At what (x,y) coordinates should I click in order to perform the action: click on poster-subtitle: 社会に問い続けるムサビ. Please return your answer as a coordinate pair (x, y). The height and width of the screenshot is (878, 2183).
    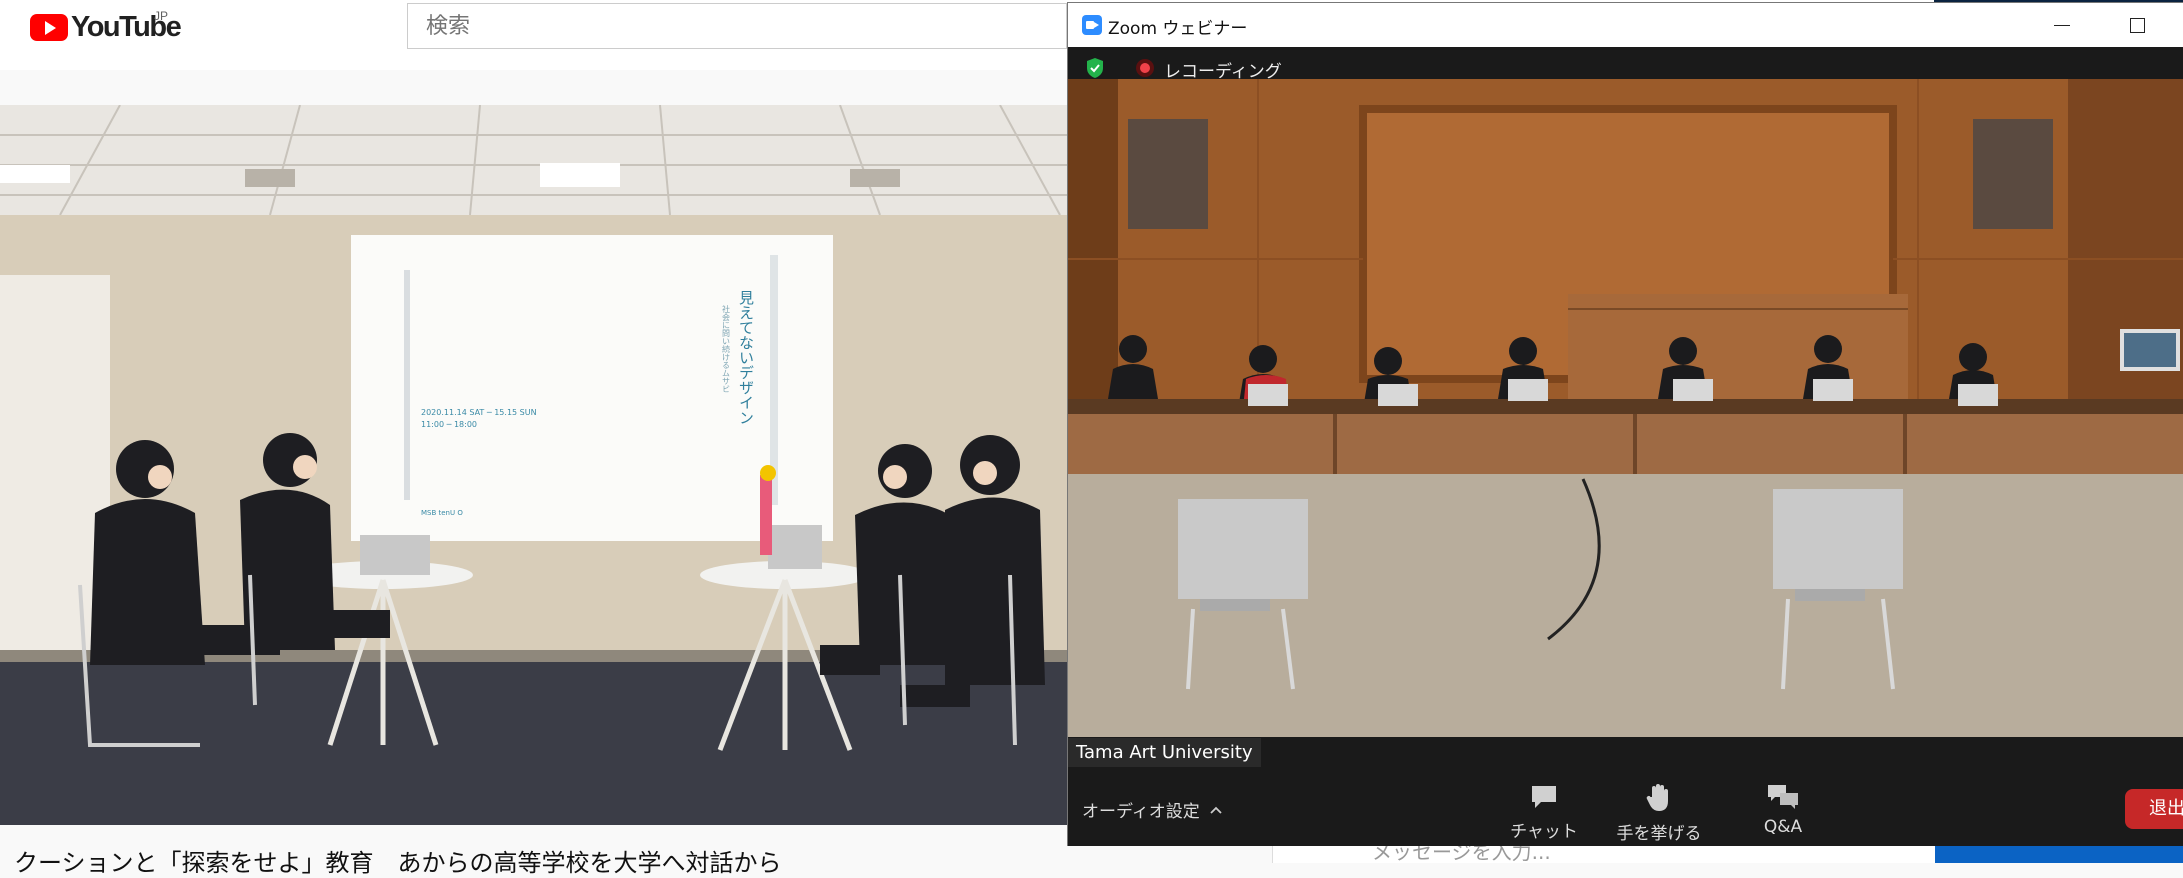
    Looking at the image, I should click on (726, 348).